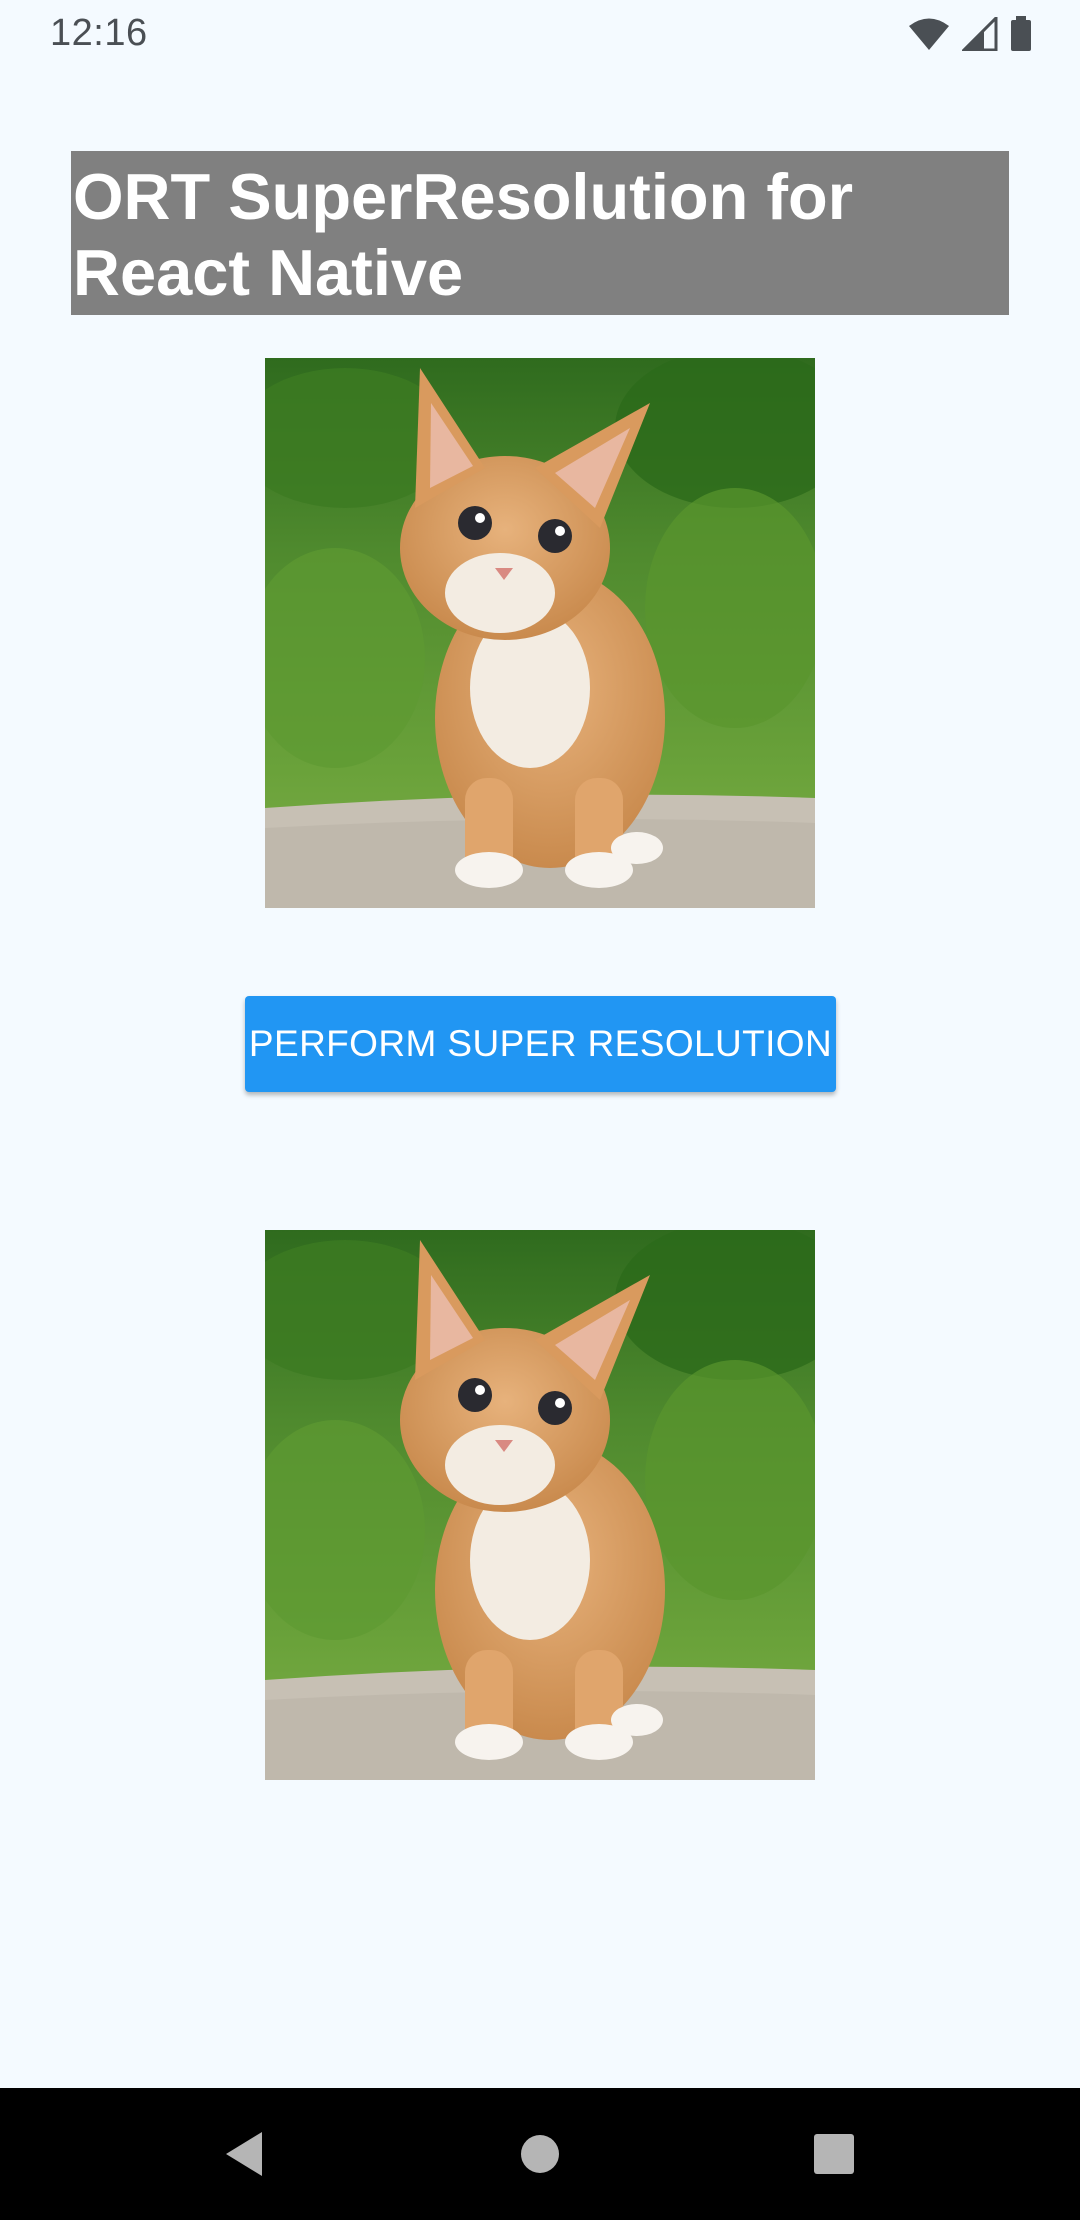 Image resolution: width=1080 pixels, height=2220 pixels. I want to click on status-icons, so click(970, 34).